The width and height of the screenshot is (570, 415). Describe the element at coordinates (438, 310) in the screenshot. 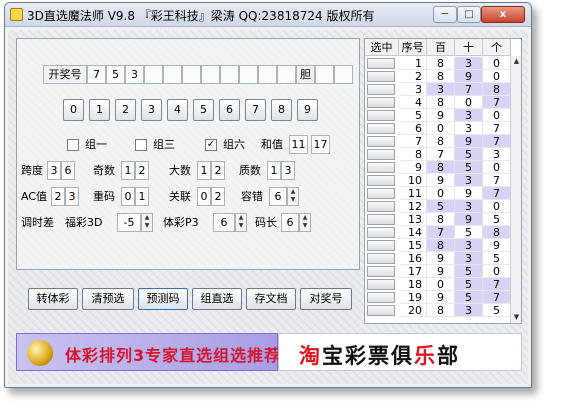

I see `table-row: 20 8 3 5` at that location.